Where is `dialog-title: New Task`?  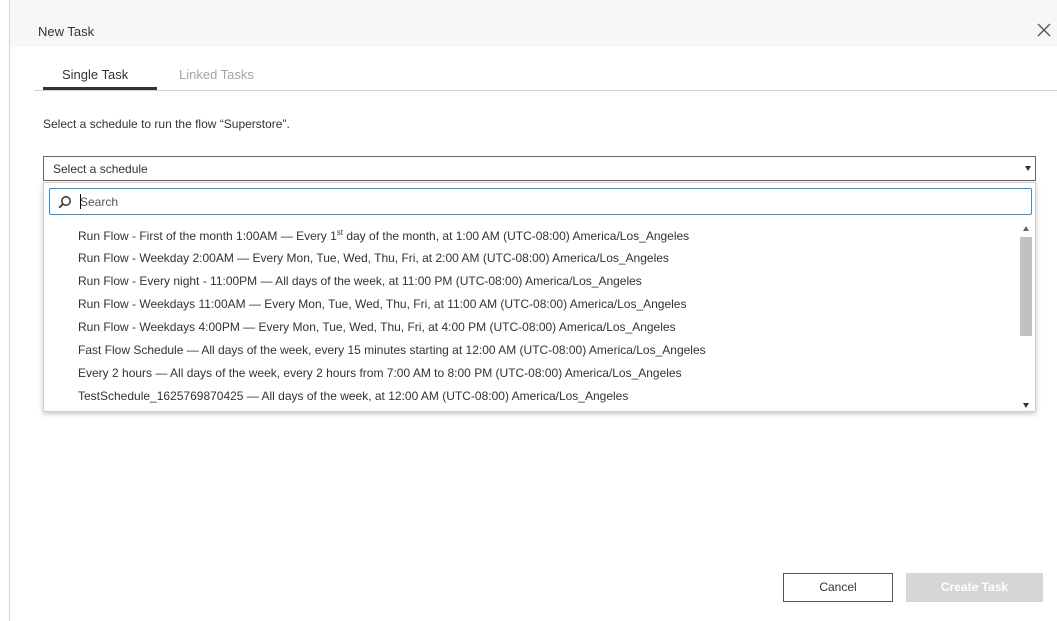 dialog-title: New Task is located at coordinates (66, 31).